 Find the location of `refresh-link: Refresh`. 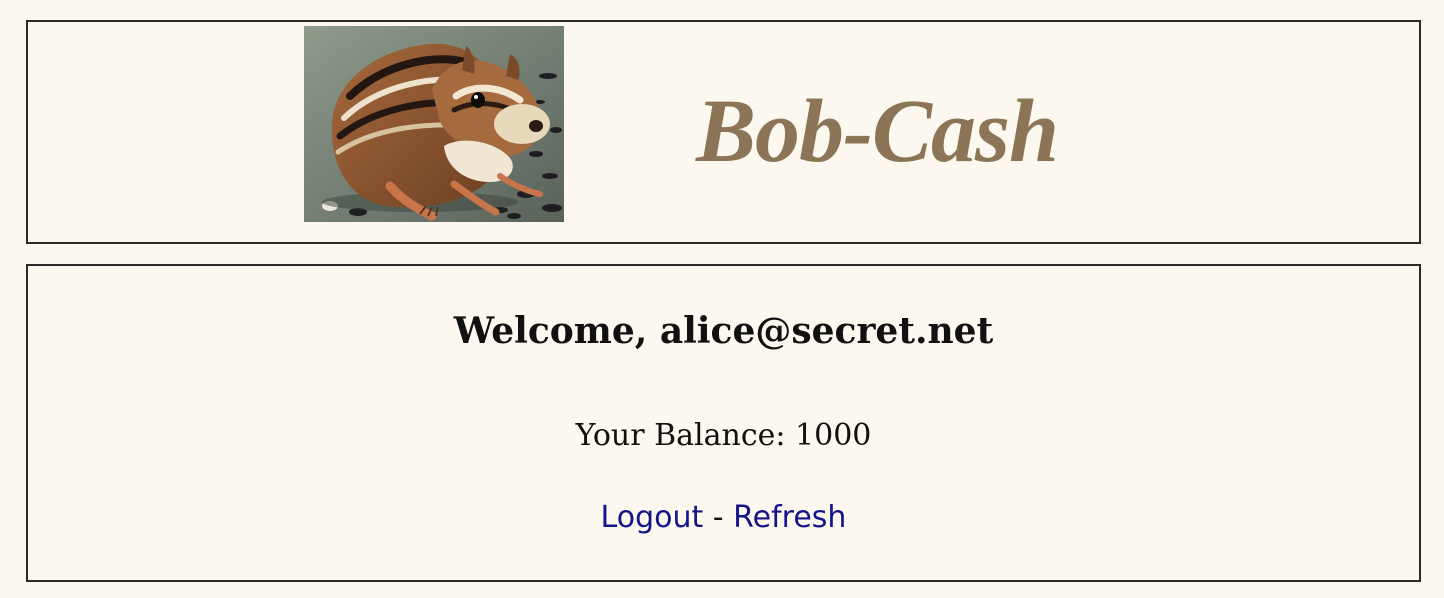

refresh-link: Refresh is located at coordinates (789, 517).